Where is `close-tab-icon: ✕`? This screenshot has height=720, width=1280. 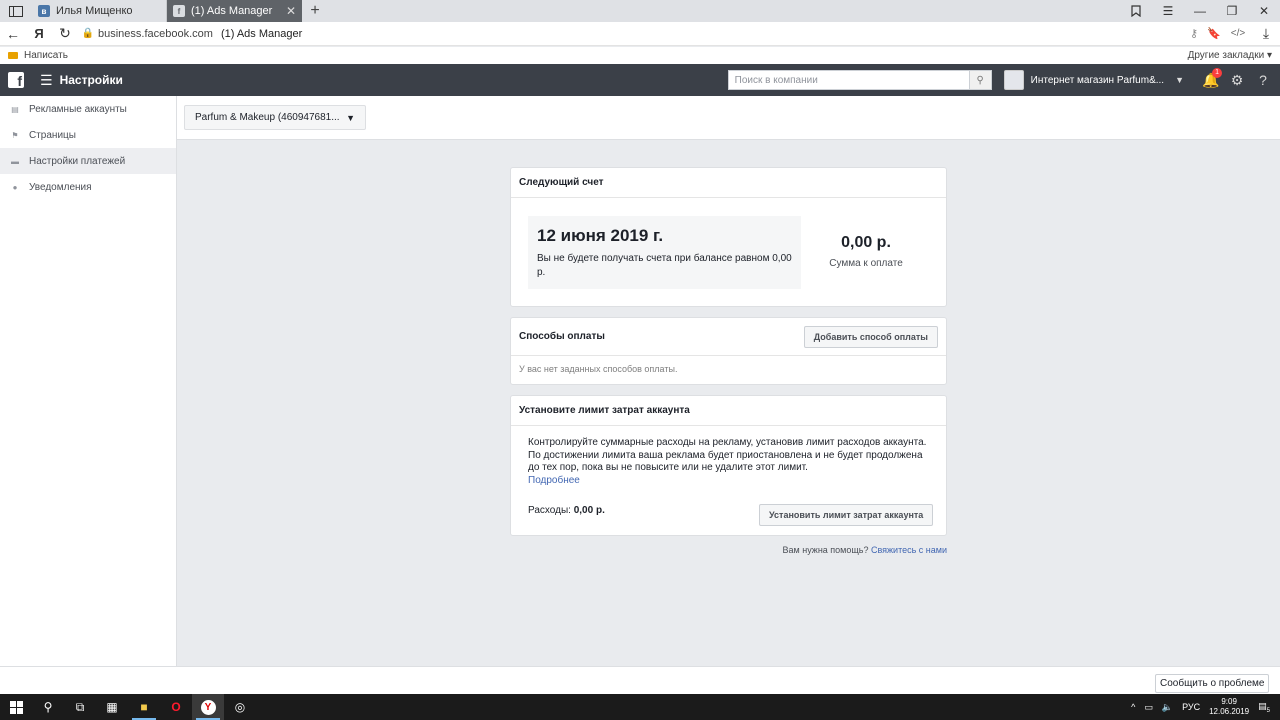 close-tab-icon: ✕ is located at coordinates (291, 11).